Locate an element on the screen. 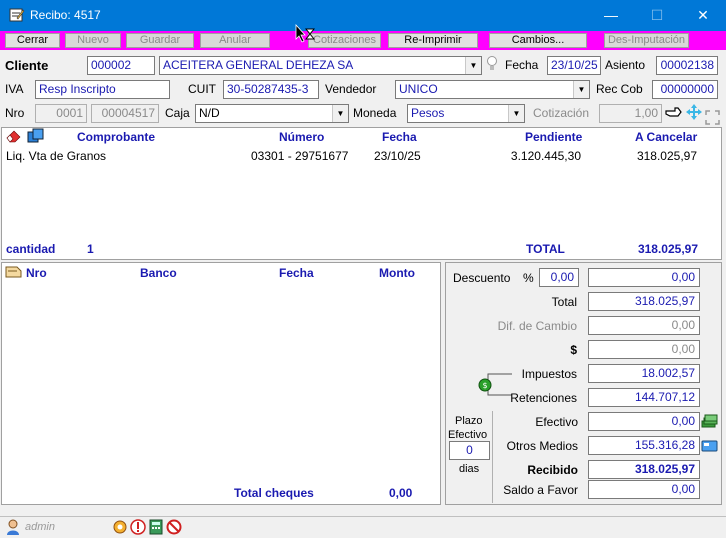  desimputacion-button: Des-Imputación is located at coordinates (646, 40).